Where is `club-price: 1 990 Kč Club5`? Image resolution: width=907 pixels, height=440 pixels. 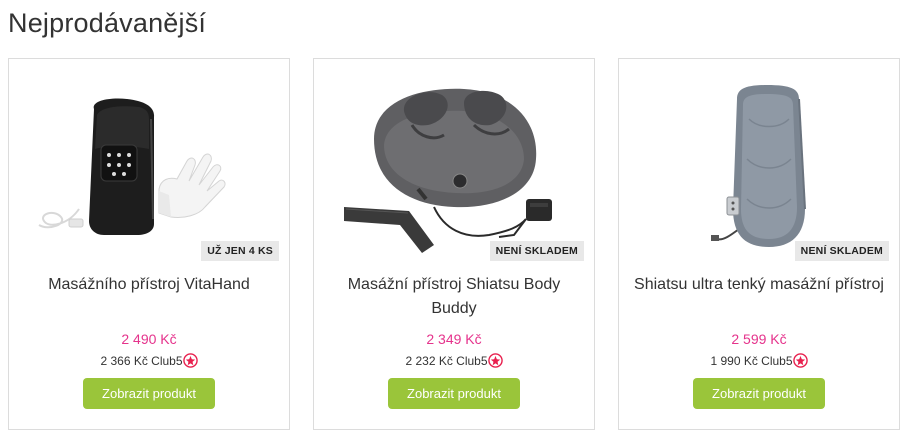
club-price: 1 990 Kč Club5 is located at coordinates (759, 360).